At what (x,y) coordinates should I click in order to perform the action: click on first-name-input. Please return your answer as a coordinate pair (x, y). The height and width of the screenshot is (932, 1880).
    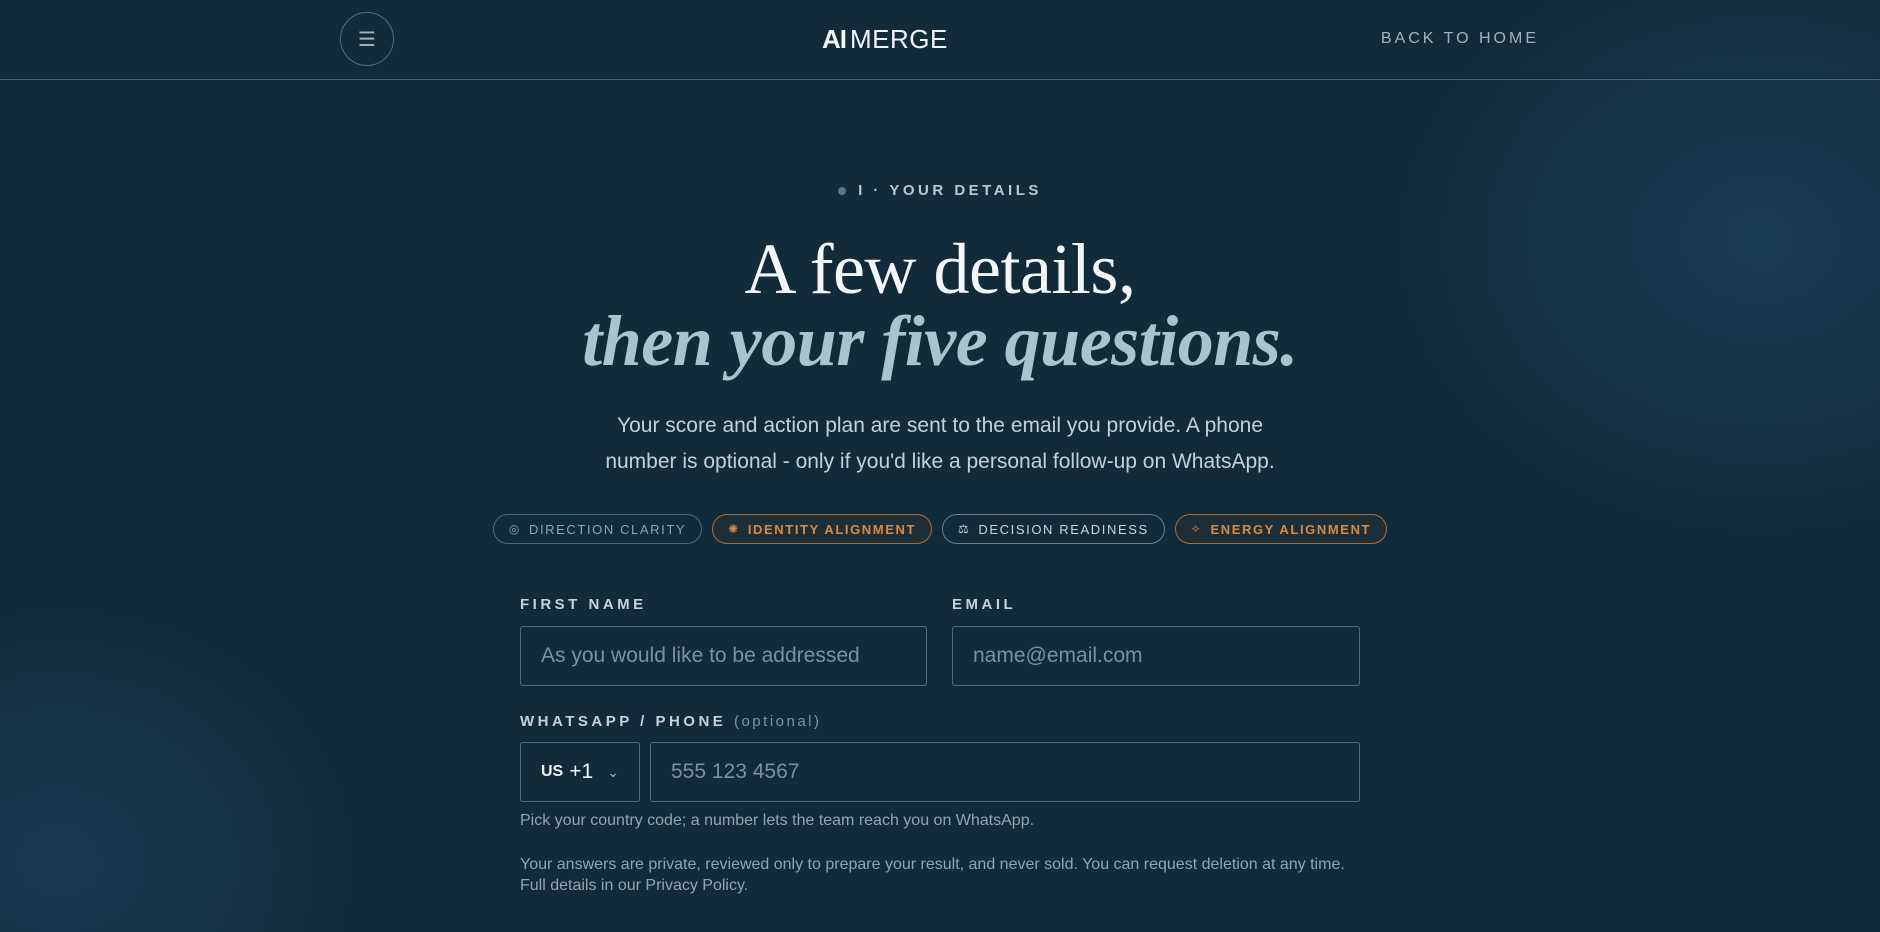
    Looking at the image, I should click on (723, 656).